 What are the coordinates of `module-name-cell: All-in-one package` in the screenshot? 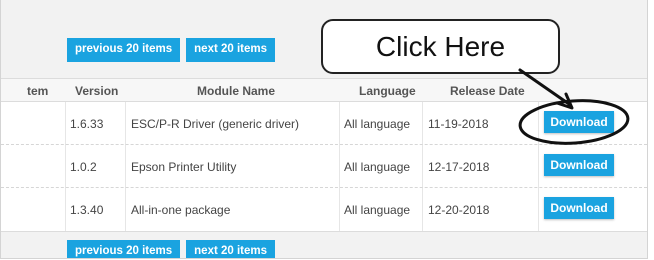 It's located at (181, 210).